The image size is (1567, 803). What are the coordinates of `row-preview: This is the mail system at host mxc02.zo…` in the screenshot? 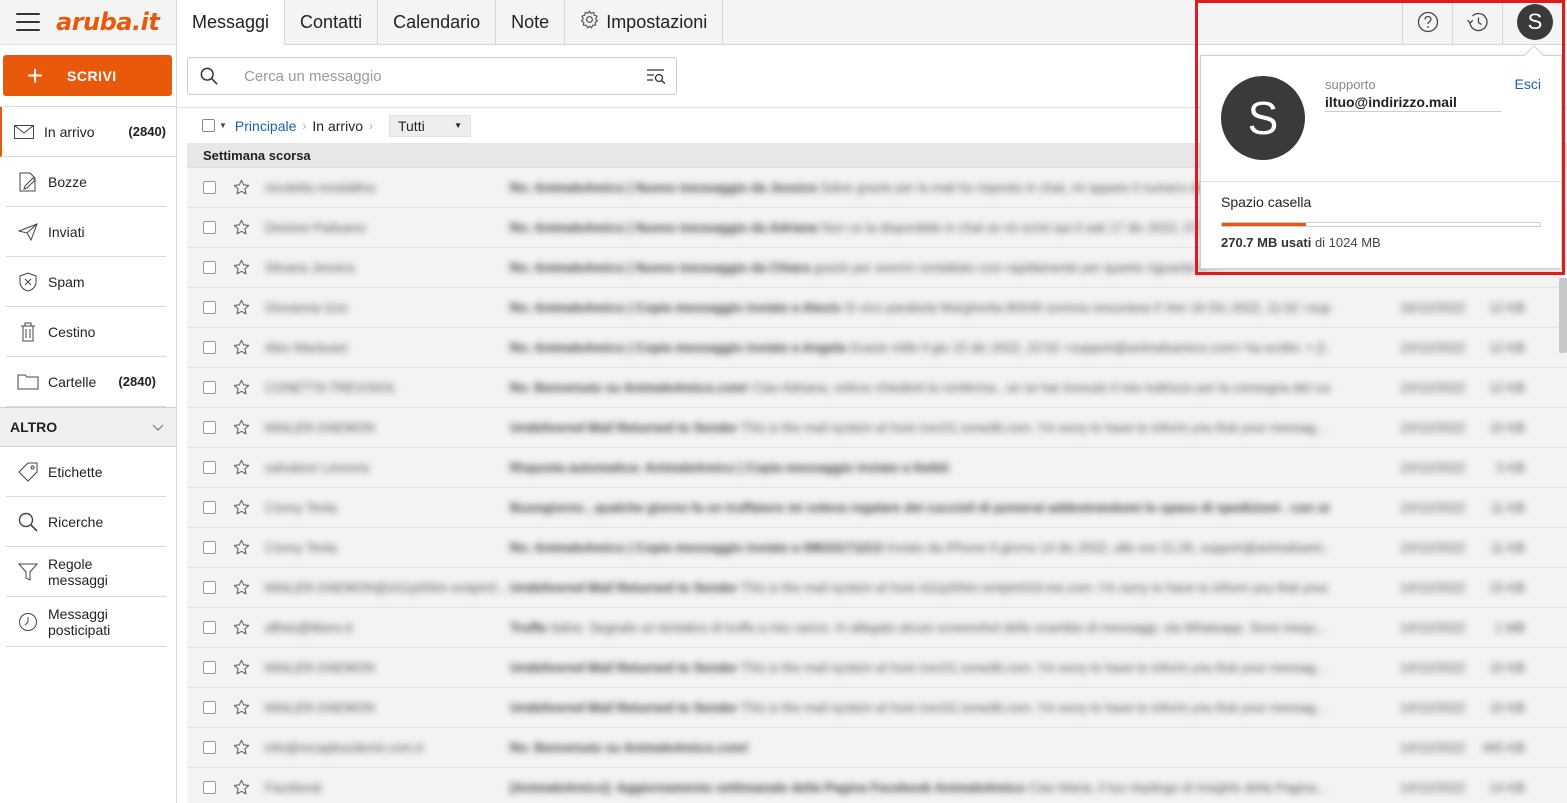 It's located at (1033, 707).